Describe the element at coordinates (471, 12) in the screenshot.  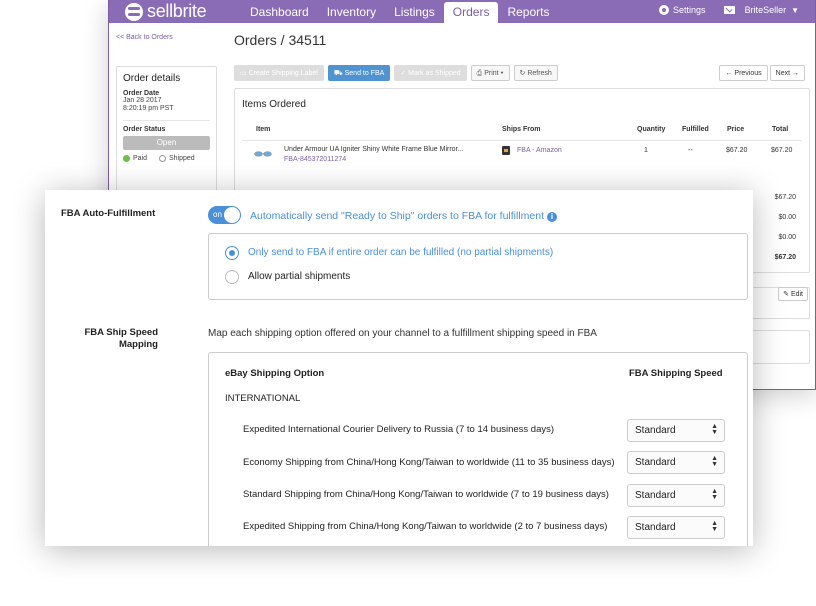
I see `nav-tab-orders: Orders` at that location.